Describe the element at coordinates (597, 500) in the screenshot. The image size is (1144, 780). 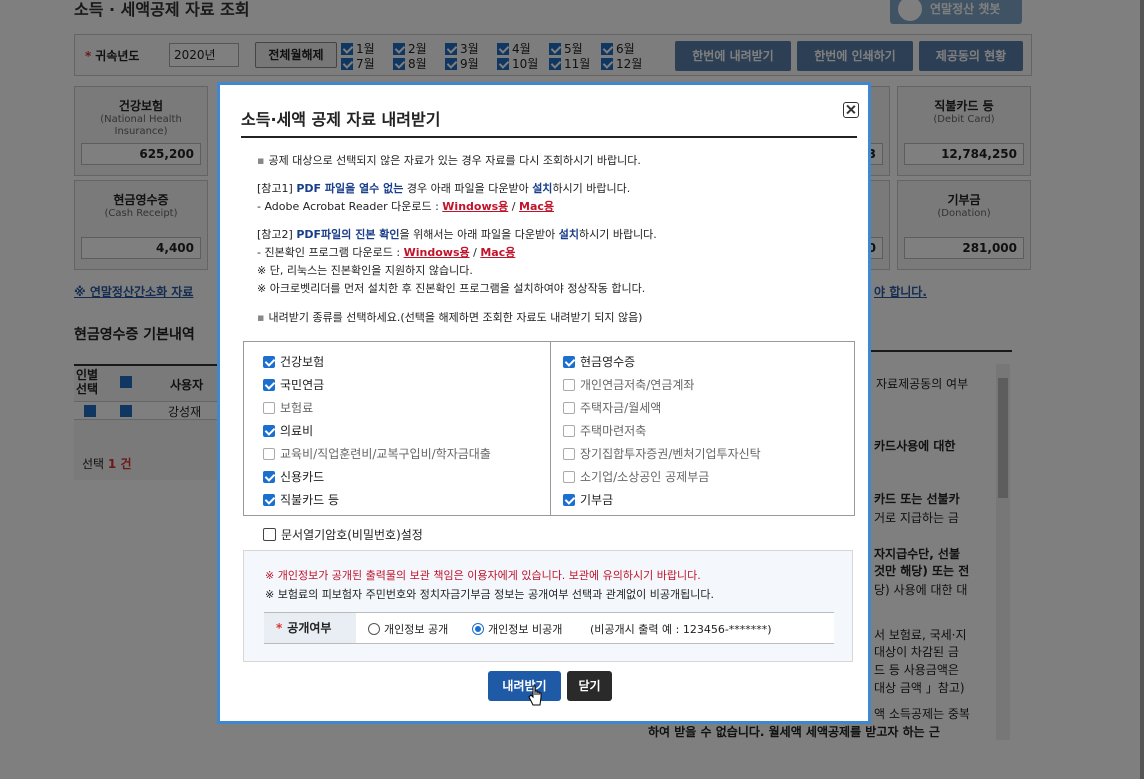
I see `option-label: 기부금` at that location.